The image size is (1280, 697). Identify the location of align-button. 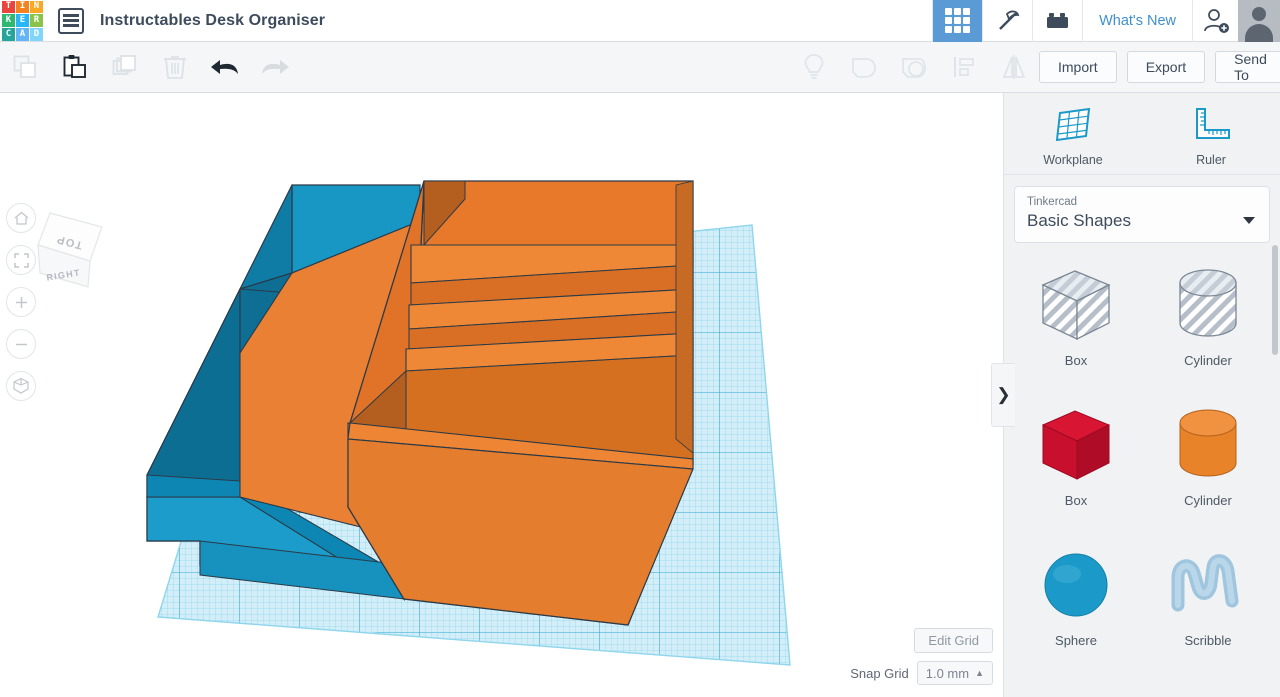
(964, 67).